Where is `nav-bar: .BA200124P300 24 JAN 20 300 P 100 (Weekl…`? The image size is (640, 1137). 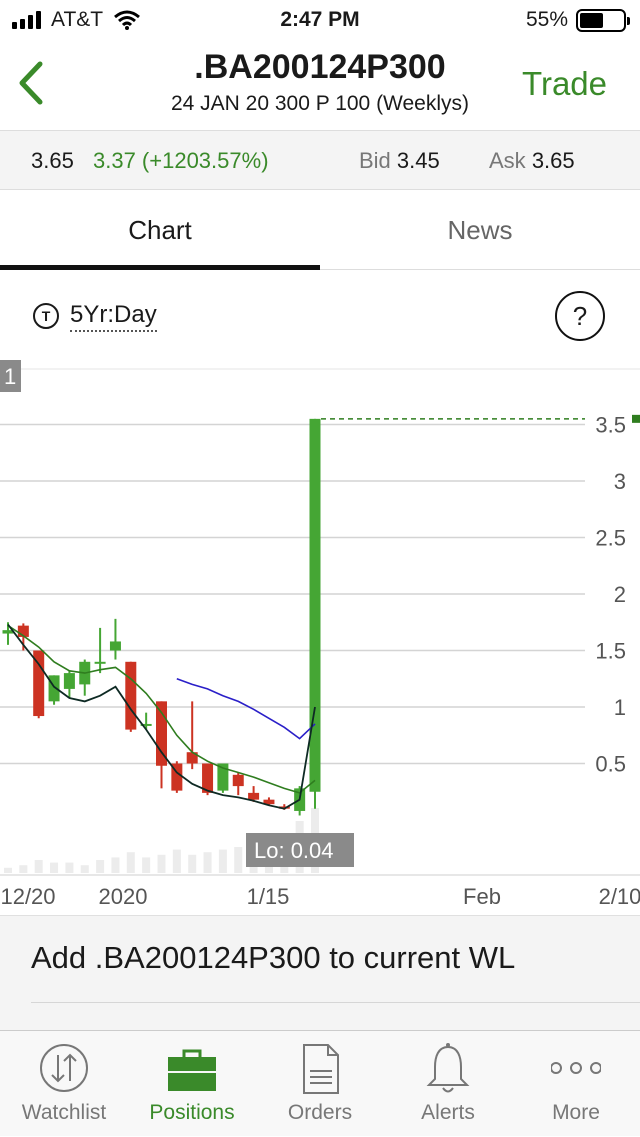 nav-bar: .BA200124P300 24 JAN 20 300 P 100 (Weekl… is located at coordinates (320, 85).